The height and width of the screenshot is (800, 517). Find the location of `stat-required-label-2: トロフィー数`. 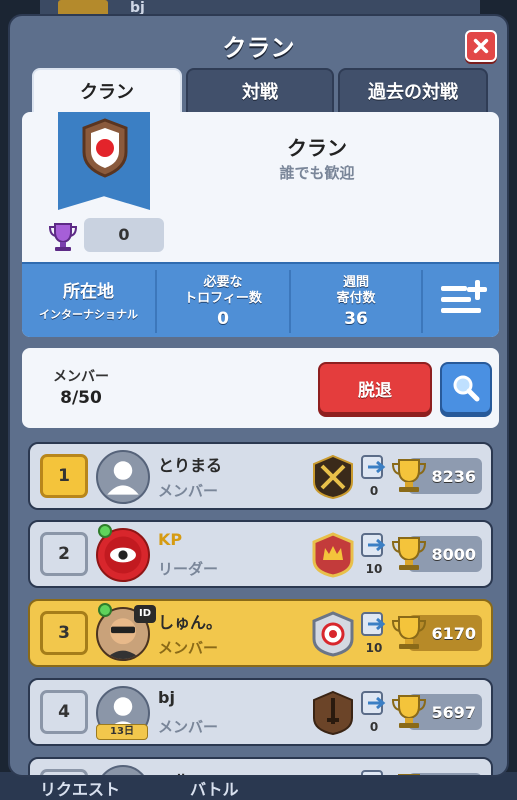

stat-required-label-2: トロフィー数 is located at coordinates (223, 298).